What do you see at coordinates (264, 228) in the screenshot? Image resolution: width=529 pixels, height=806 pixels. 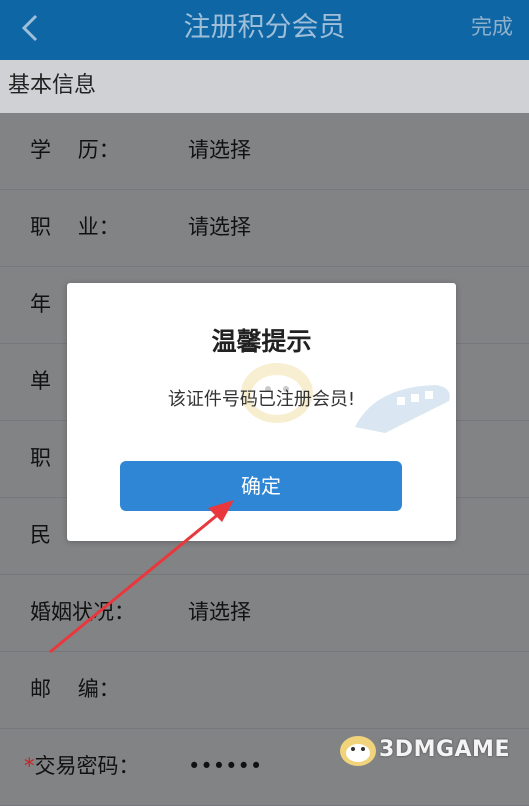 I see `form-row-occupation: 职 业： 请选择` at bounding box center [264, 228].